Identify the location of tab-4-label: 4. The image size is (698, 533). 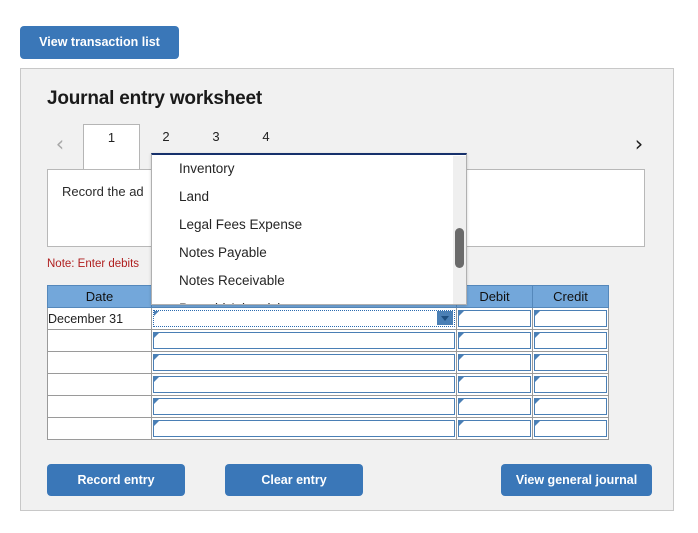
(266, 136).